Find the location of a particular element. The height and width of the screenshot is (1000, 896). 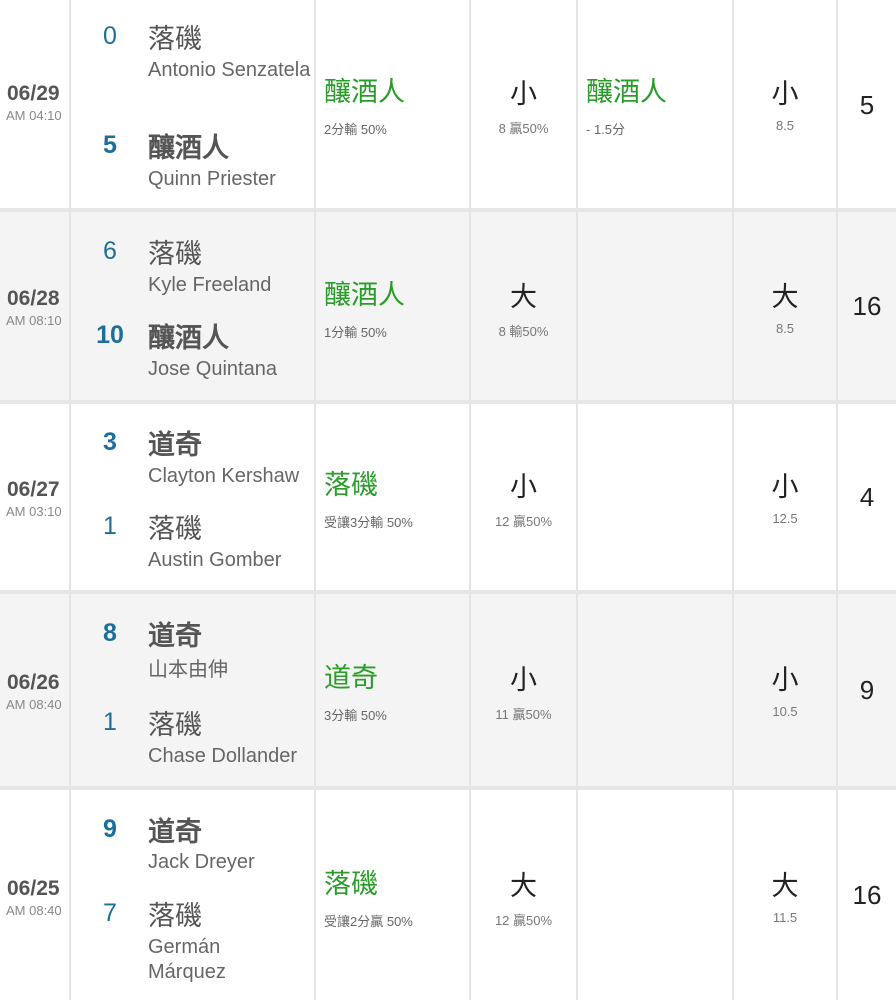

over-under-cell: 大 12 贏50% is located at coordinates (524, 895).